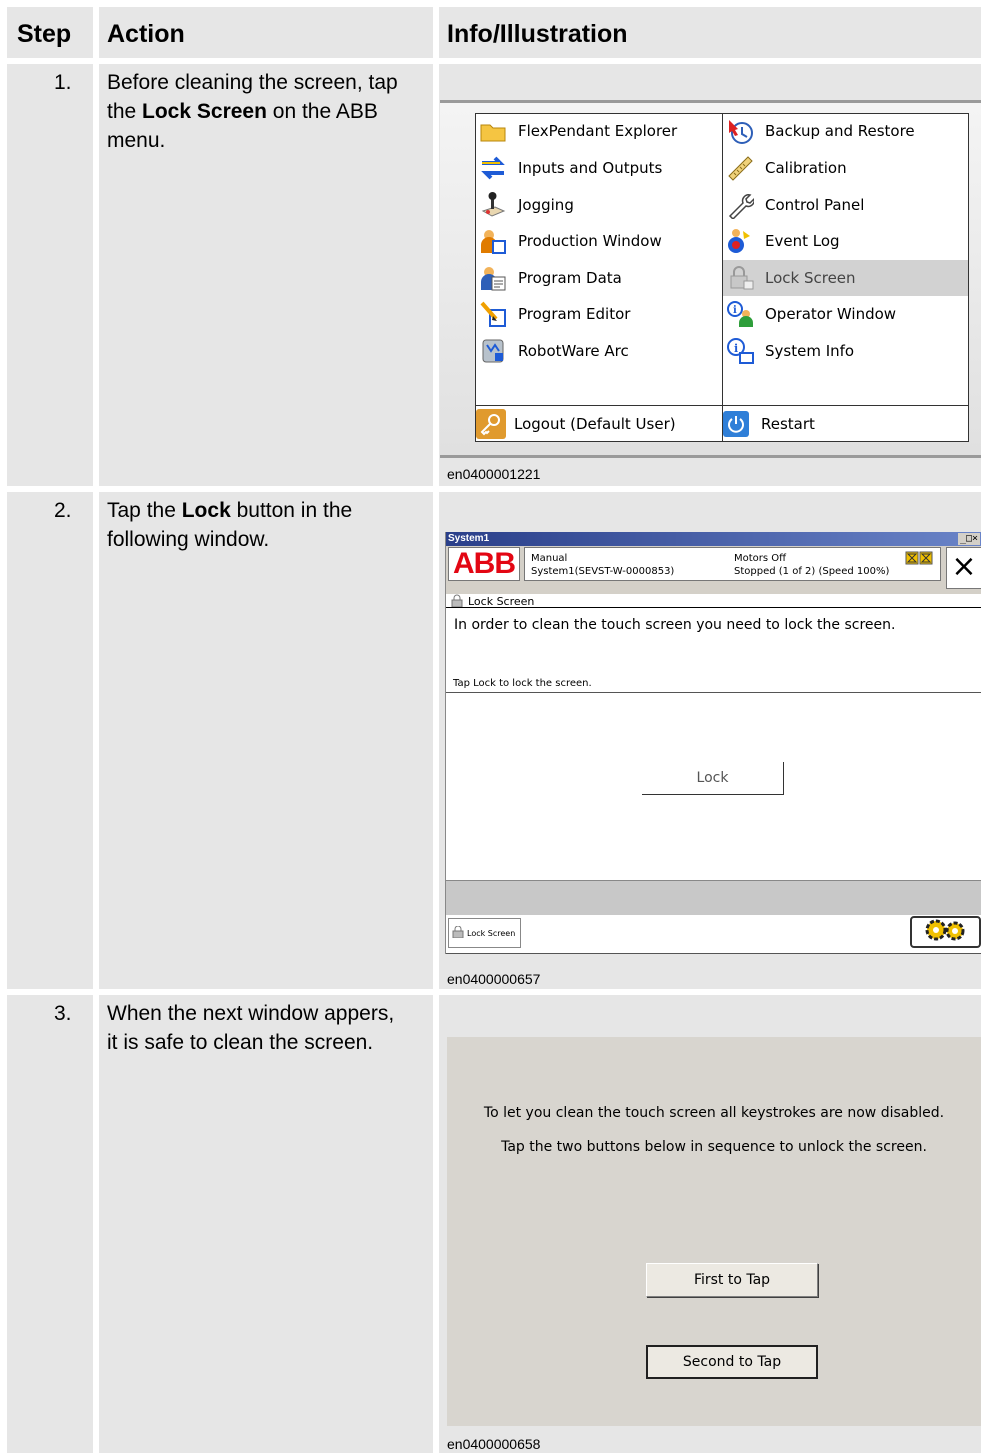 The image size is (981, 1453). Describe the element at coordinates (493, 205) in the screenshot. I see `joystick-icon` at that location.